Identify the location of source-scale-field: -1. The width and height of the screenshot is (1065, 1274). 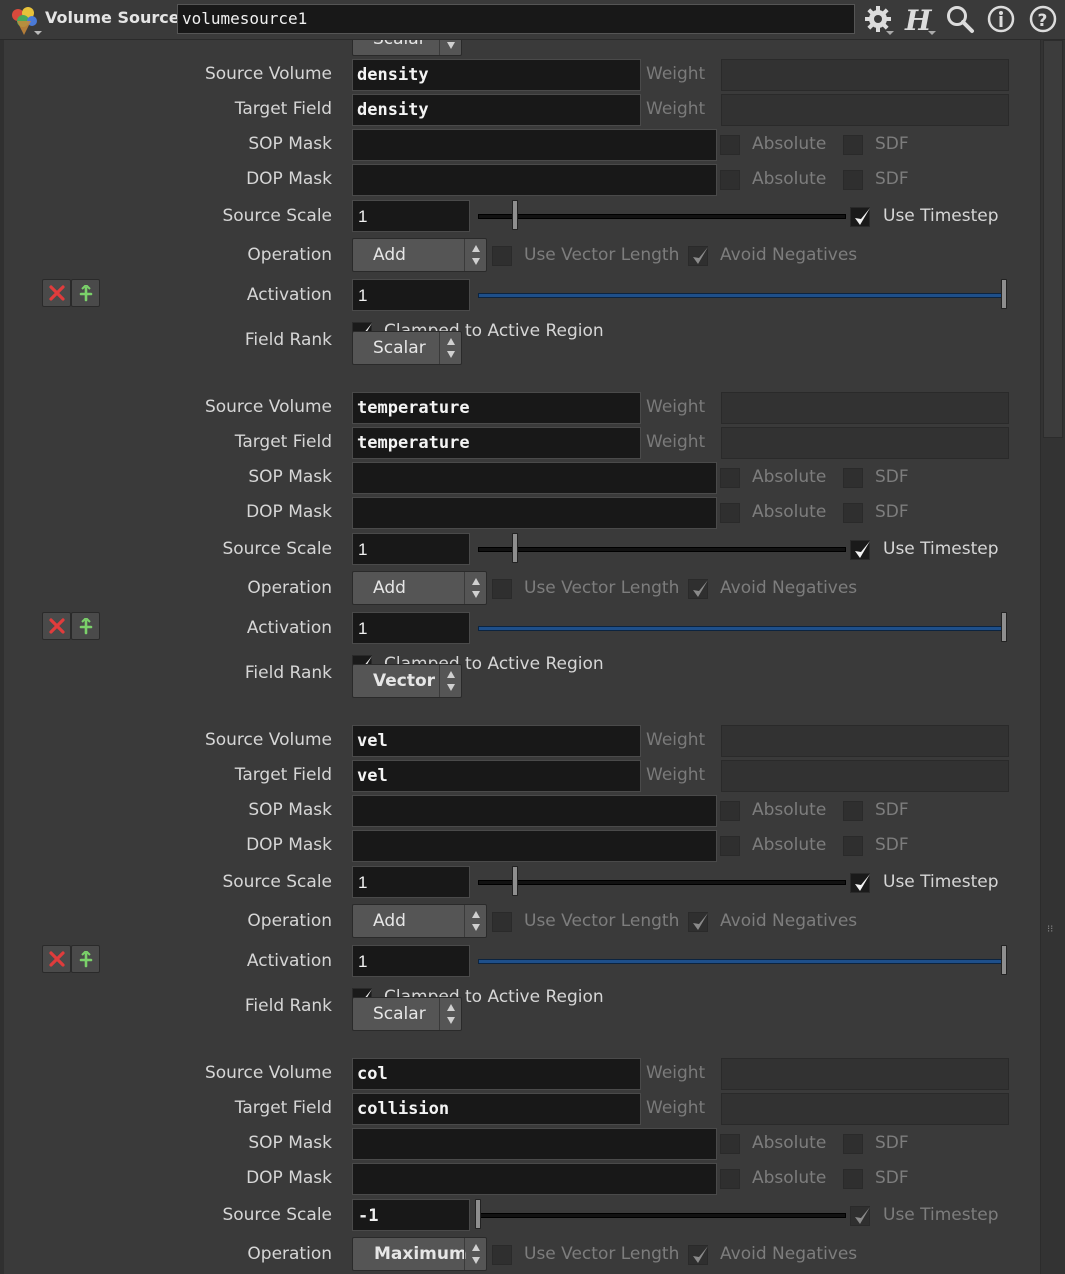
(411, 1215).